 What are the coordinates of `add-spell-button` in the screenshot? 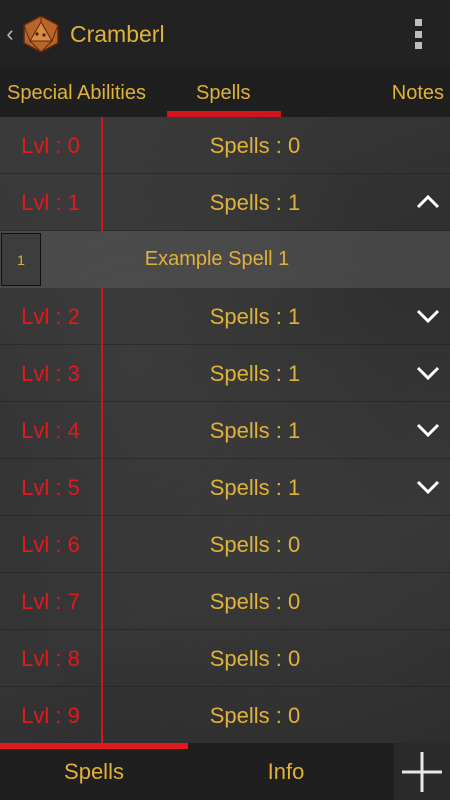 It's located at (422, 771).